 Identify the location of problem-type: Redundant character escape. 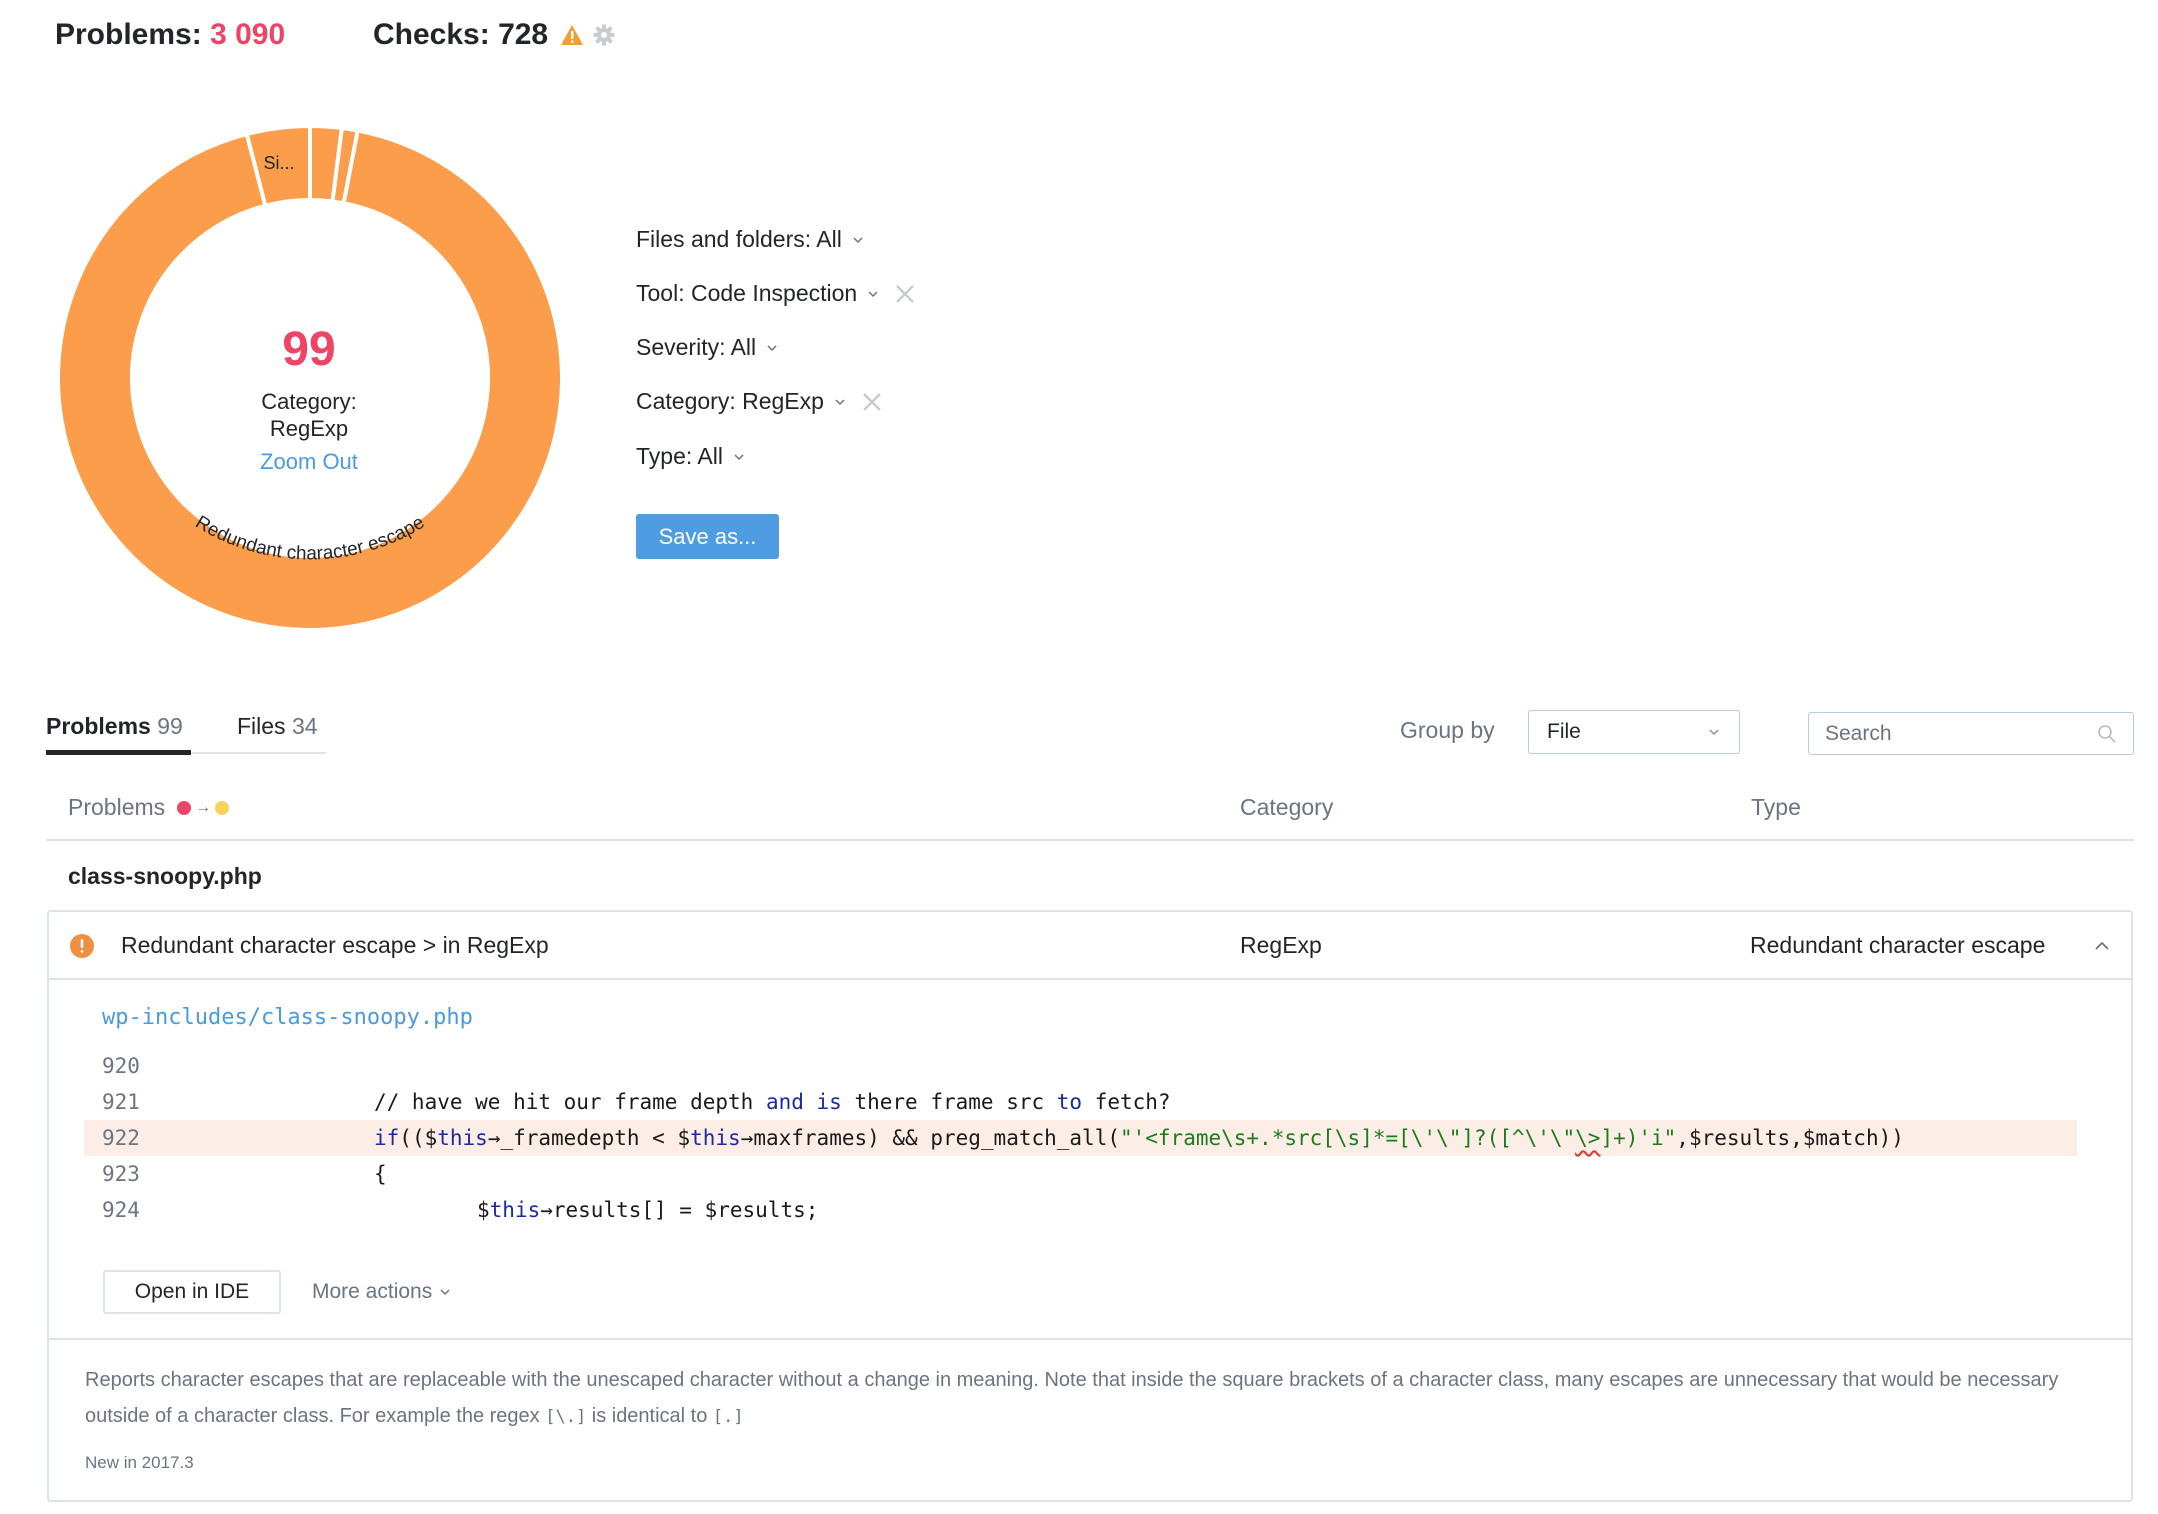
(1898, 945).